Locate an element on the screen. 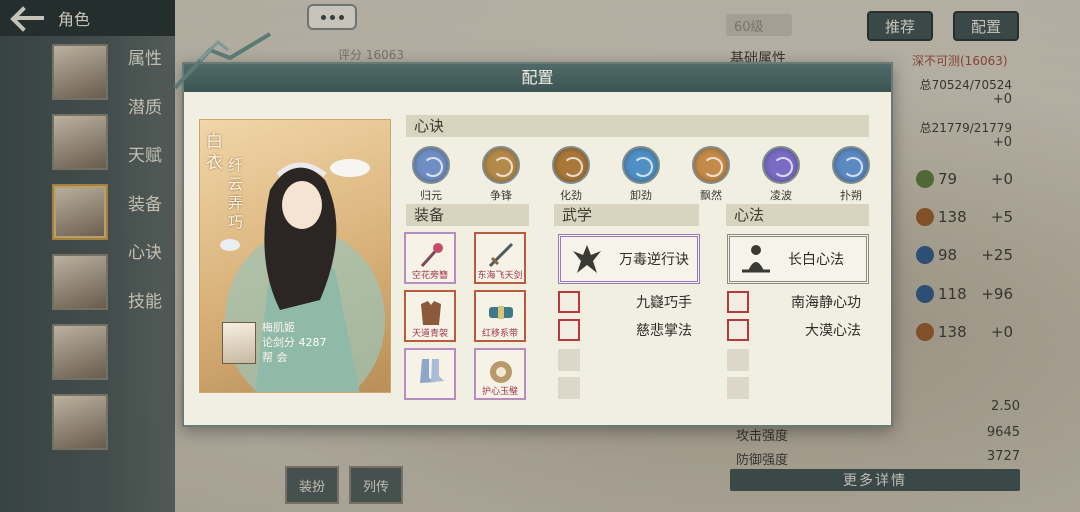 This screenshot has width=1080, height=512. ripple-orb-icon is located at coordinates (781, 165).